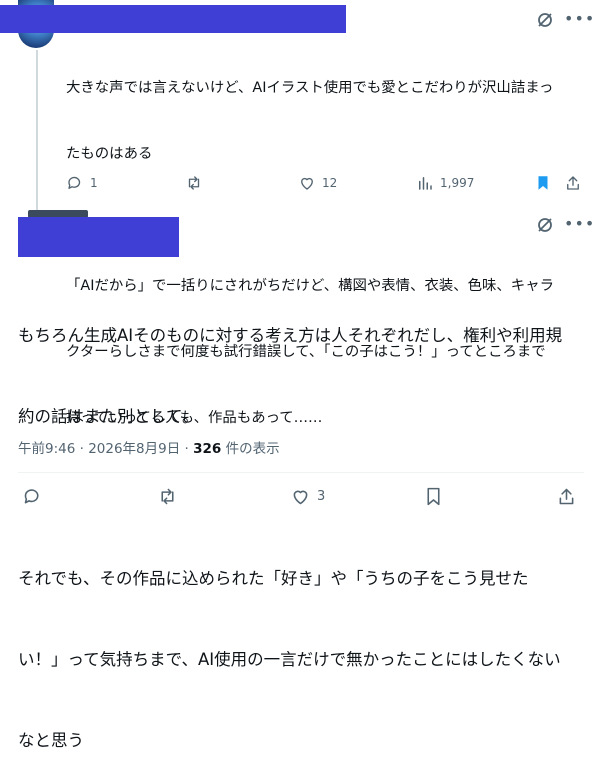 Image resolution: width=600 pixels, height=781 pixels. What do you see at coordinates (109, 154) in the screenshot?
I see `reply-line: たものはある` at bounding box center [109, 154].